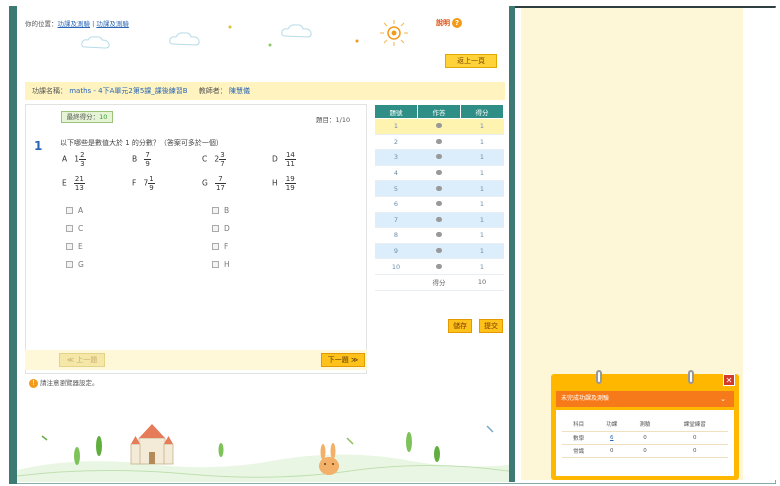 The image size is (780, 486). I want to click on table-header-number: 題號, so click(396, 111).